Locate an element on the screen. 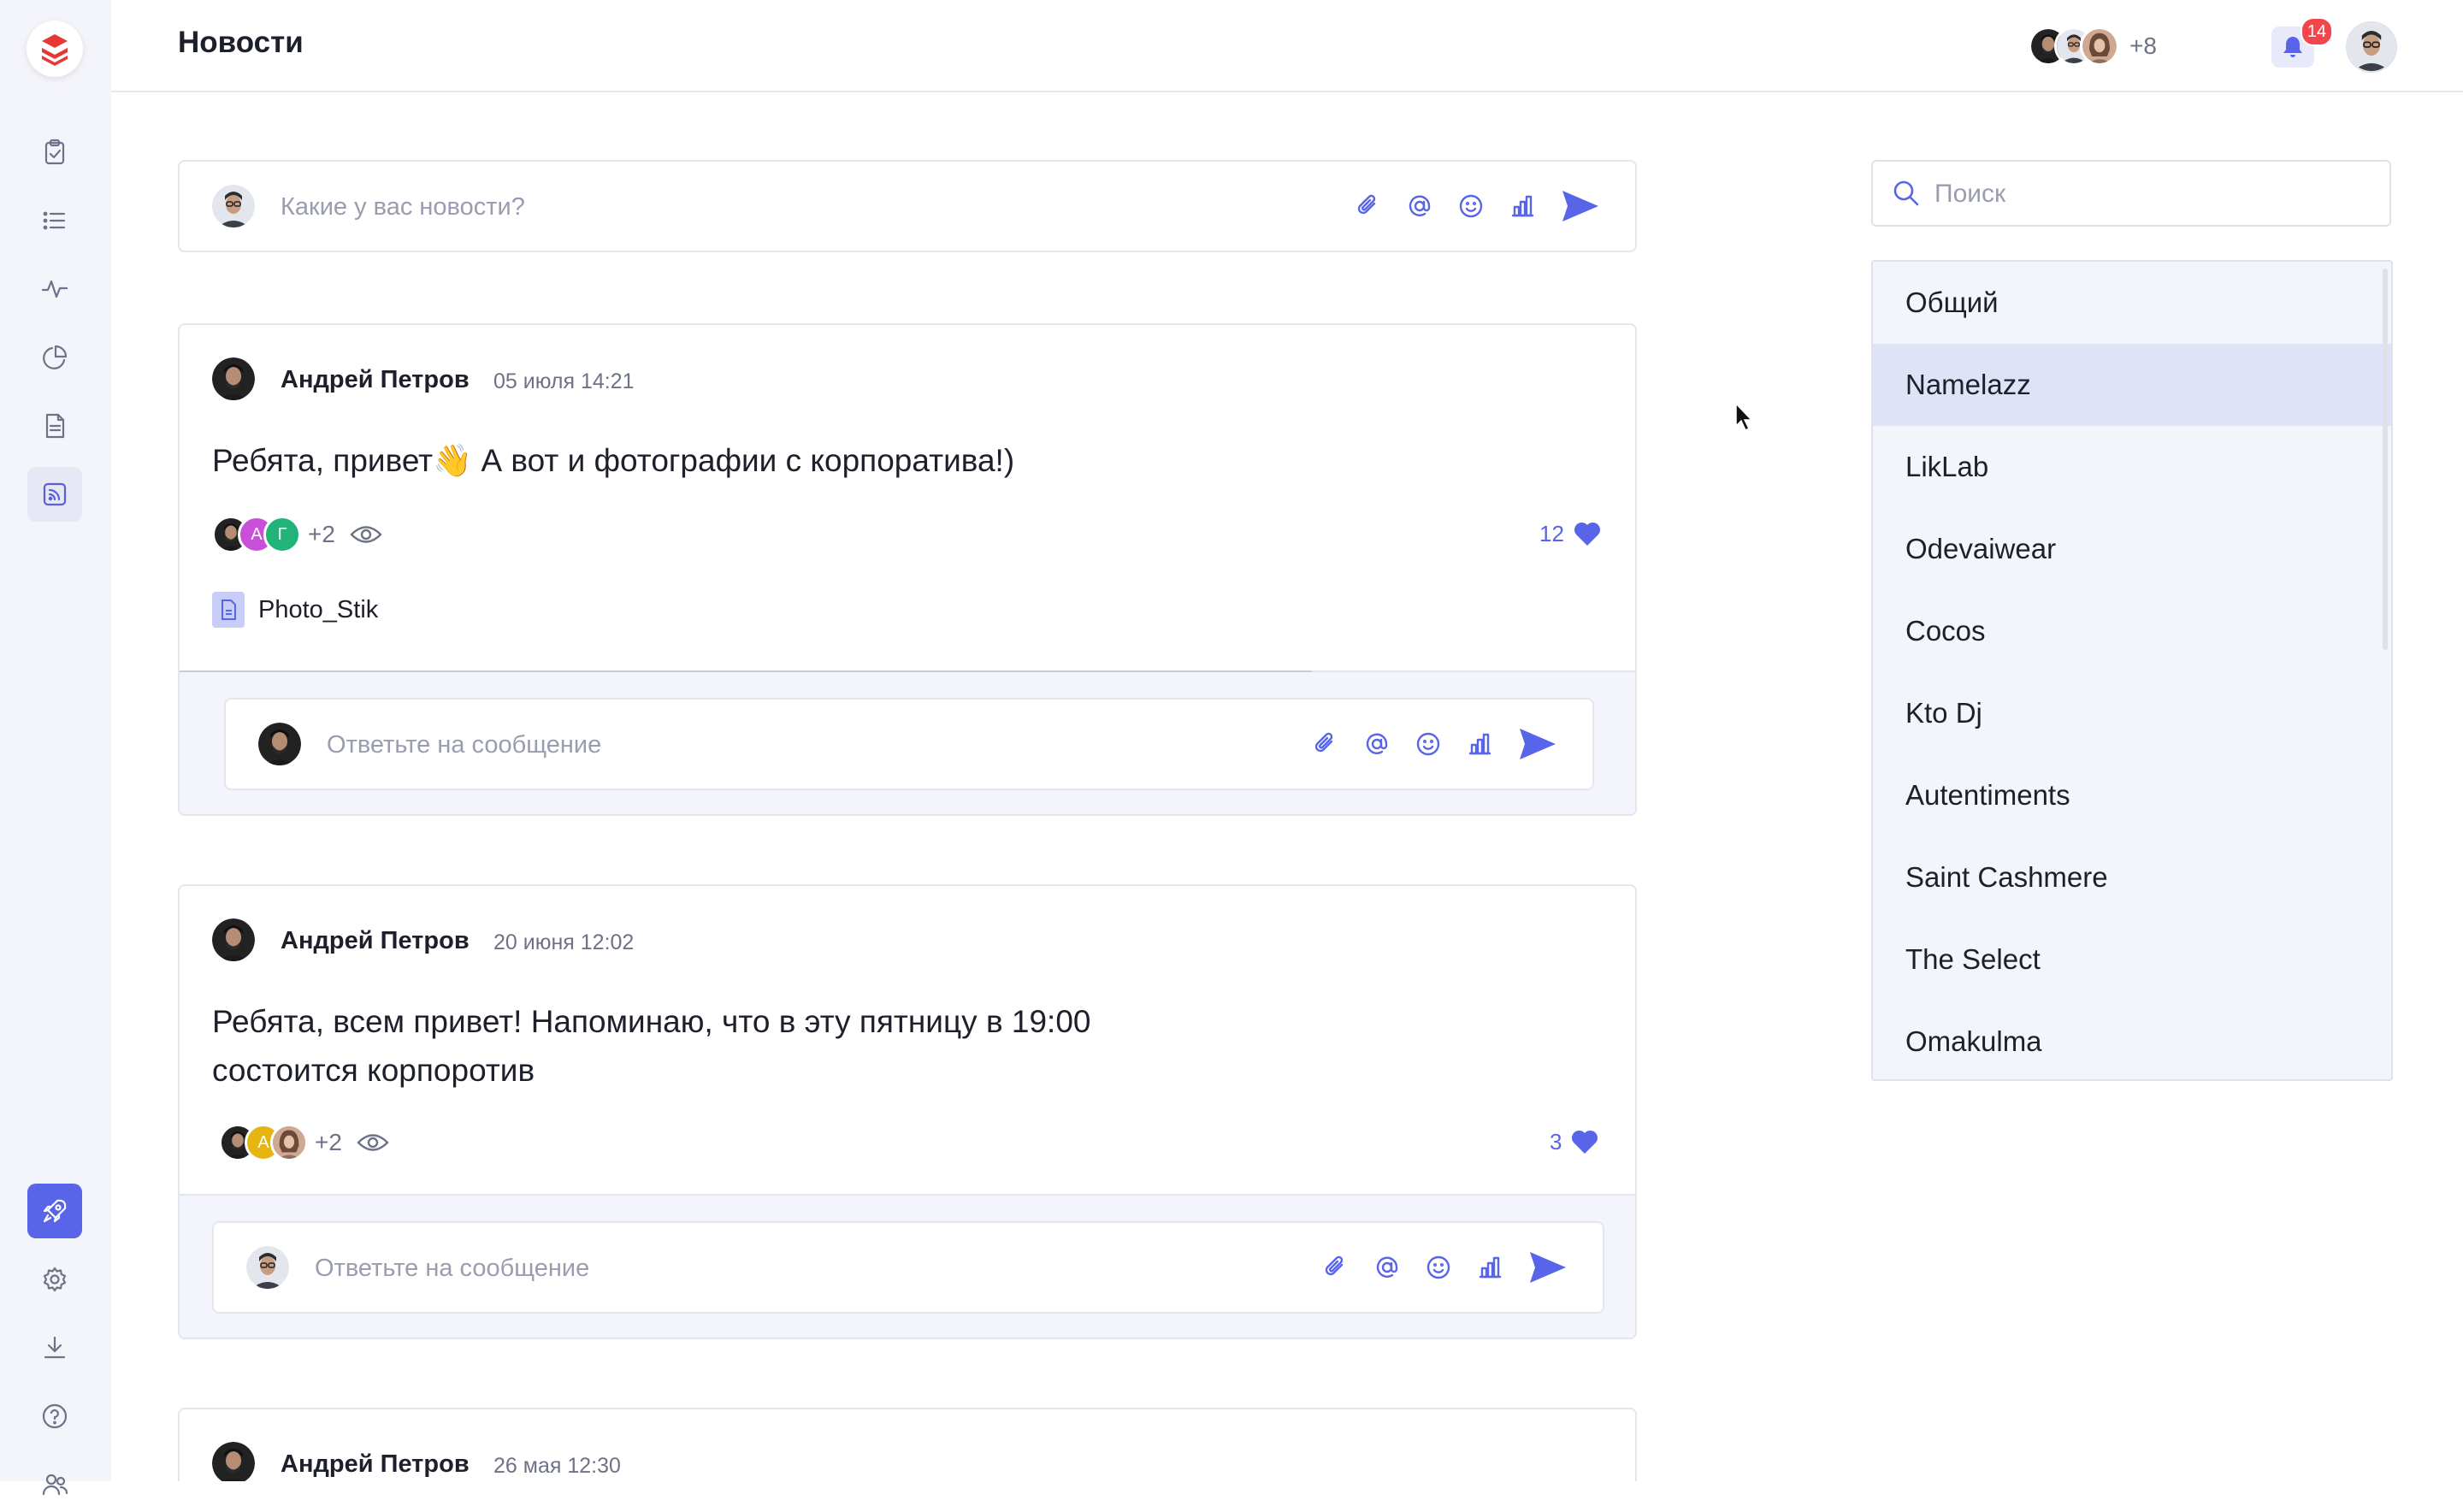  company-item: Autentiments is located at coordinates (2132, 795).